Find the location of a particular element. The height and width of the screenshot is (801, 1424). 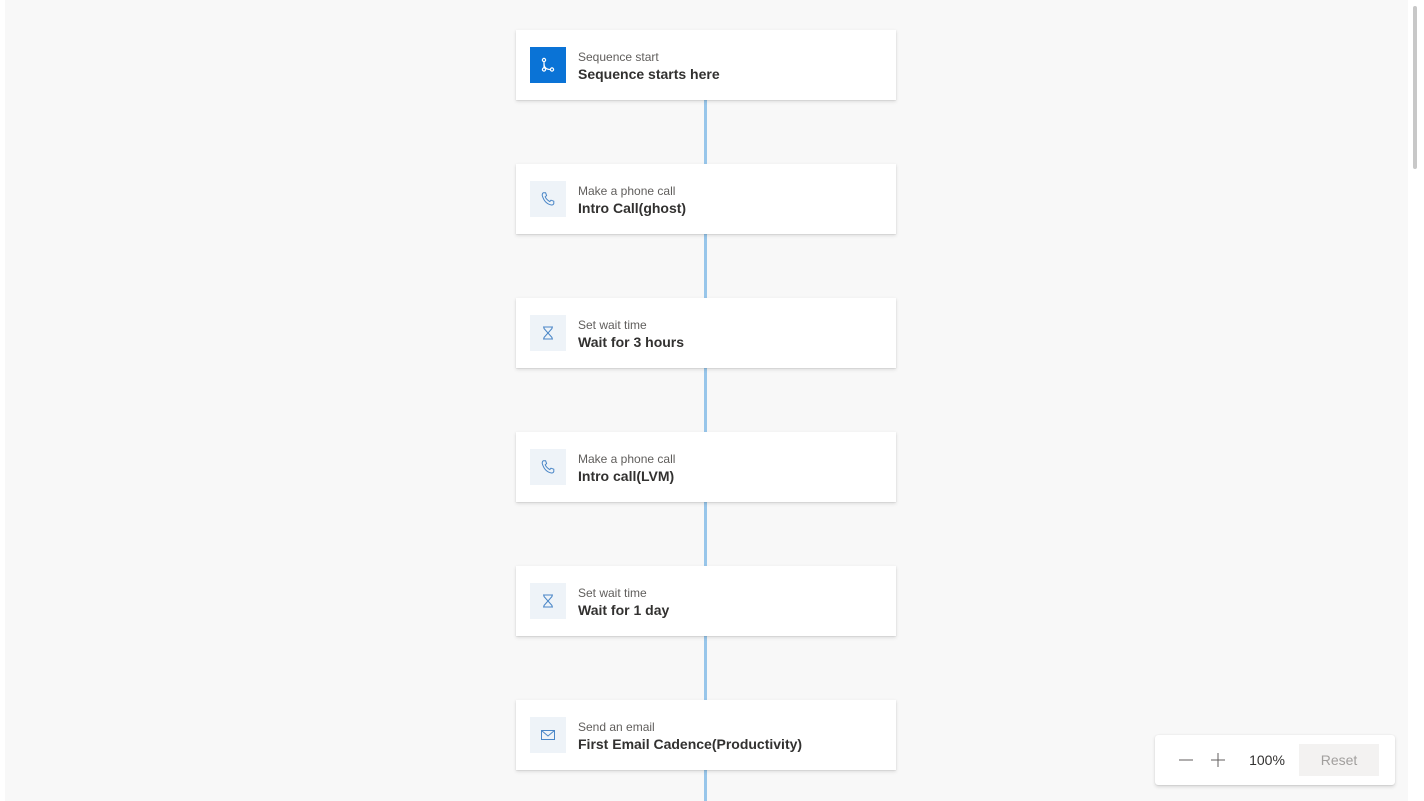

step-title: Sequence starts here is located at coordinates (649, 74).